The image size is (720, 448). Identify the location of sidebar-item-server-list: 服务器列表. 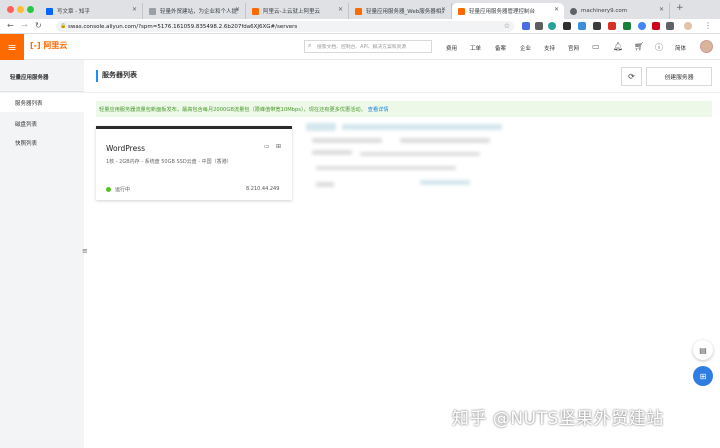
(42, 102).